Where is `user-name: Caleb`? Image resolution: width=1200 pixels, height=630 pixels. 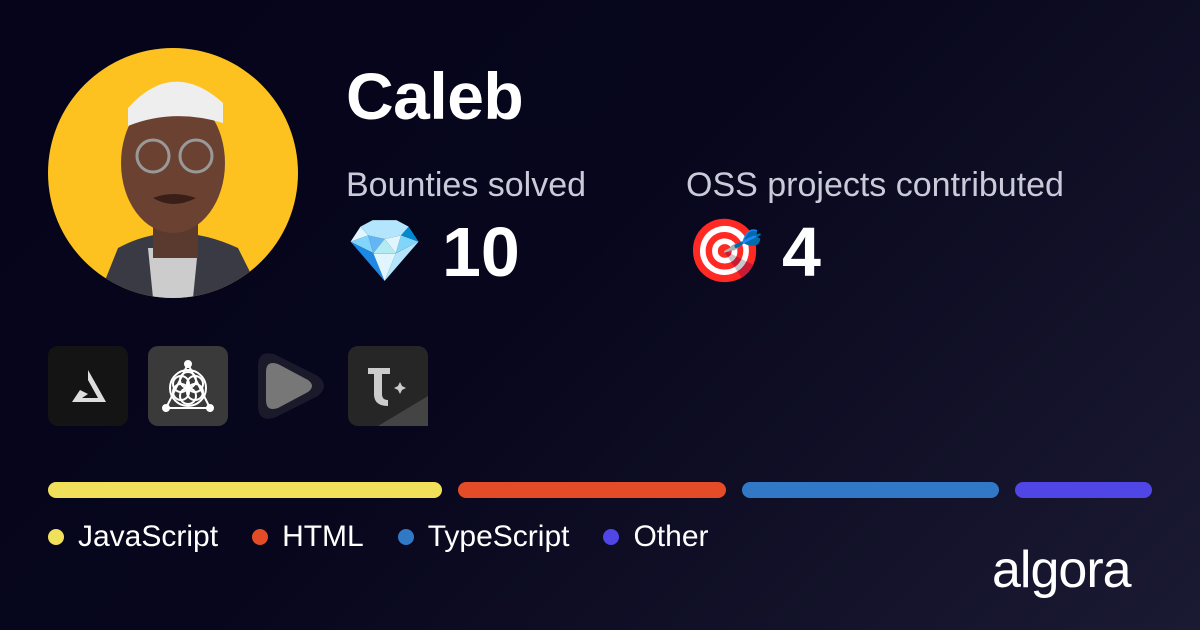
user-name: Caleb is located at coordinates (435, 96).